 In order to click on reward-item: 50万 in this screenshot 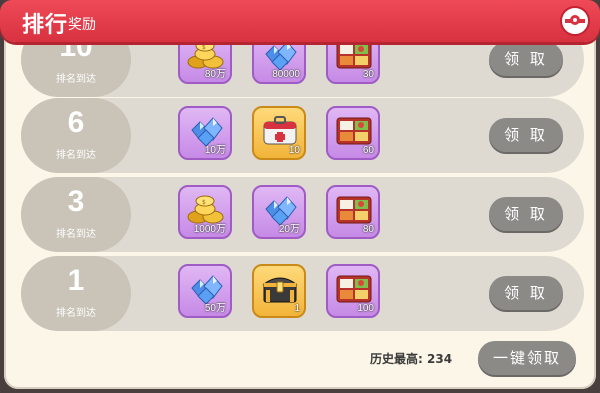, I will do `click(205, 291)`.